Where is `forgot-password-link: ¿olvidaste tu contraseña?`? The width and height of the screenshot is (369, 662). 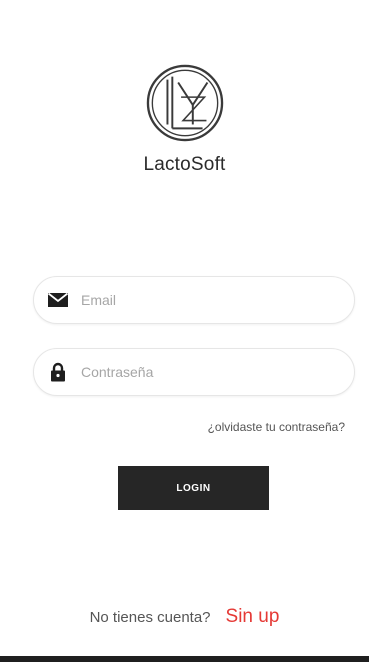
forgot-password-link: ¿olvidaste tu contraseña? is located at coordinates (276, 427).